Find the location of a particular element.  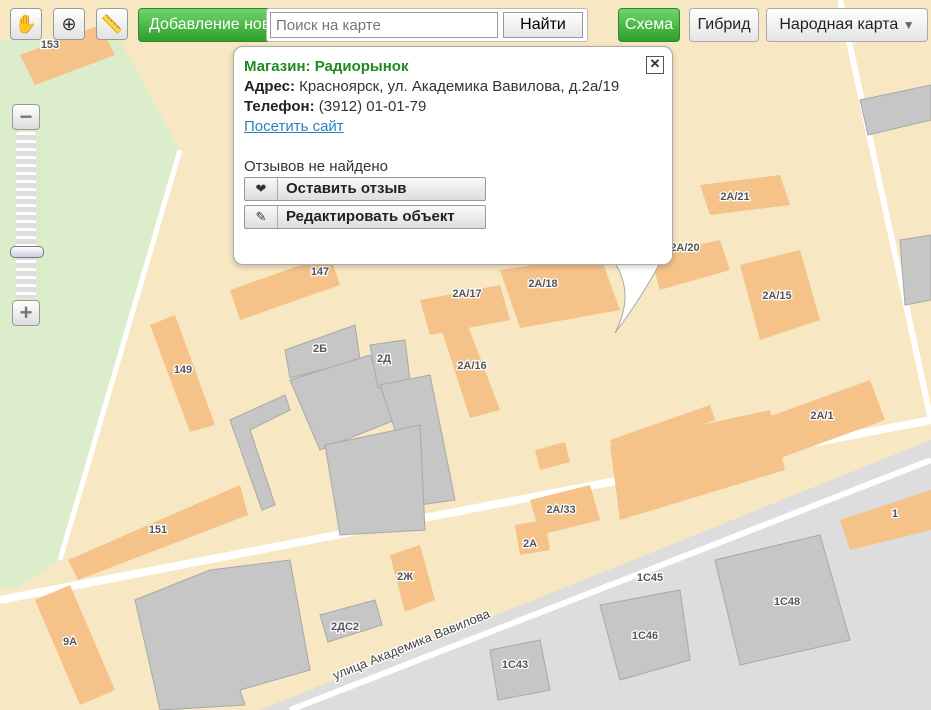

ruler-icon: 📏 is located at coordinates (112, 24).